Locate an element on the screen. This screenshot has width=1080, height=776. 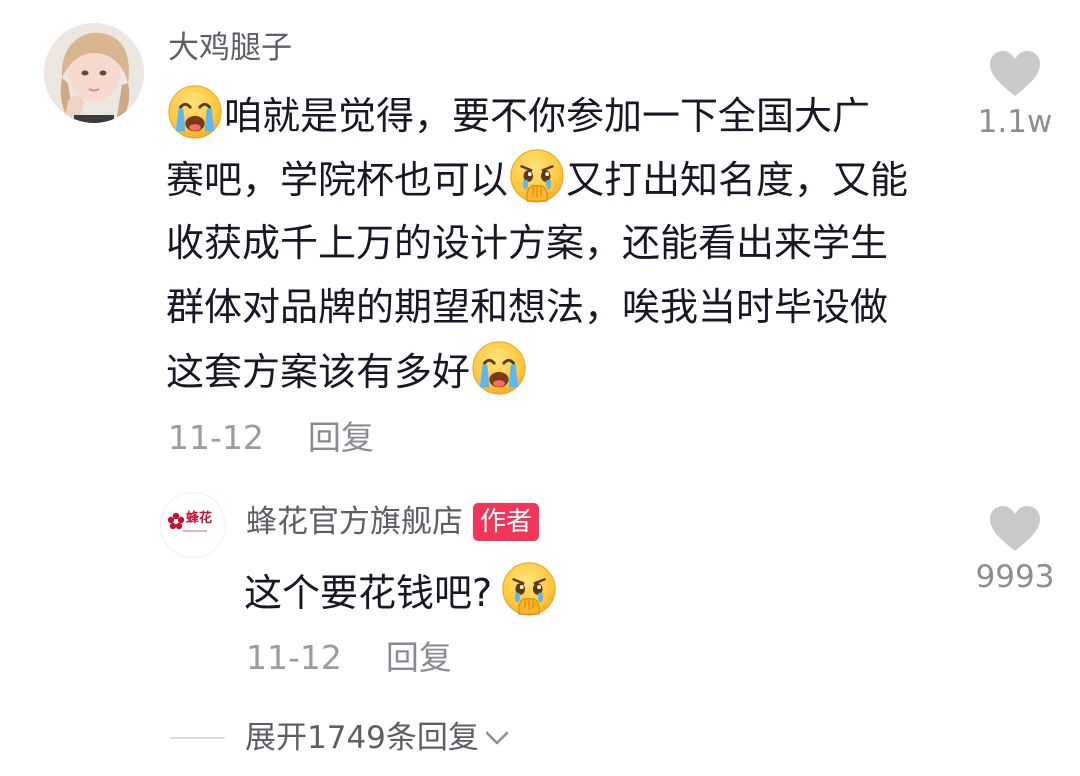
reply-like-button: 9993 is located at coordinates (1015, 550).